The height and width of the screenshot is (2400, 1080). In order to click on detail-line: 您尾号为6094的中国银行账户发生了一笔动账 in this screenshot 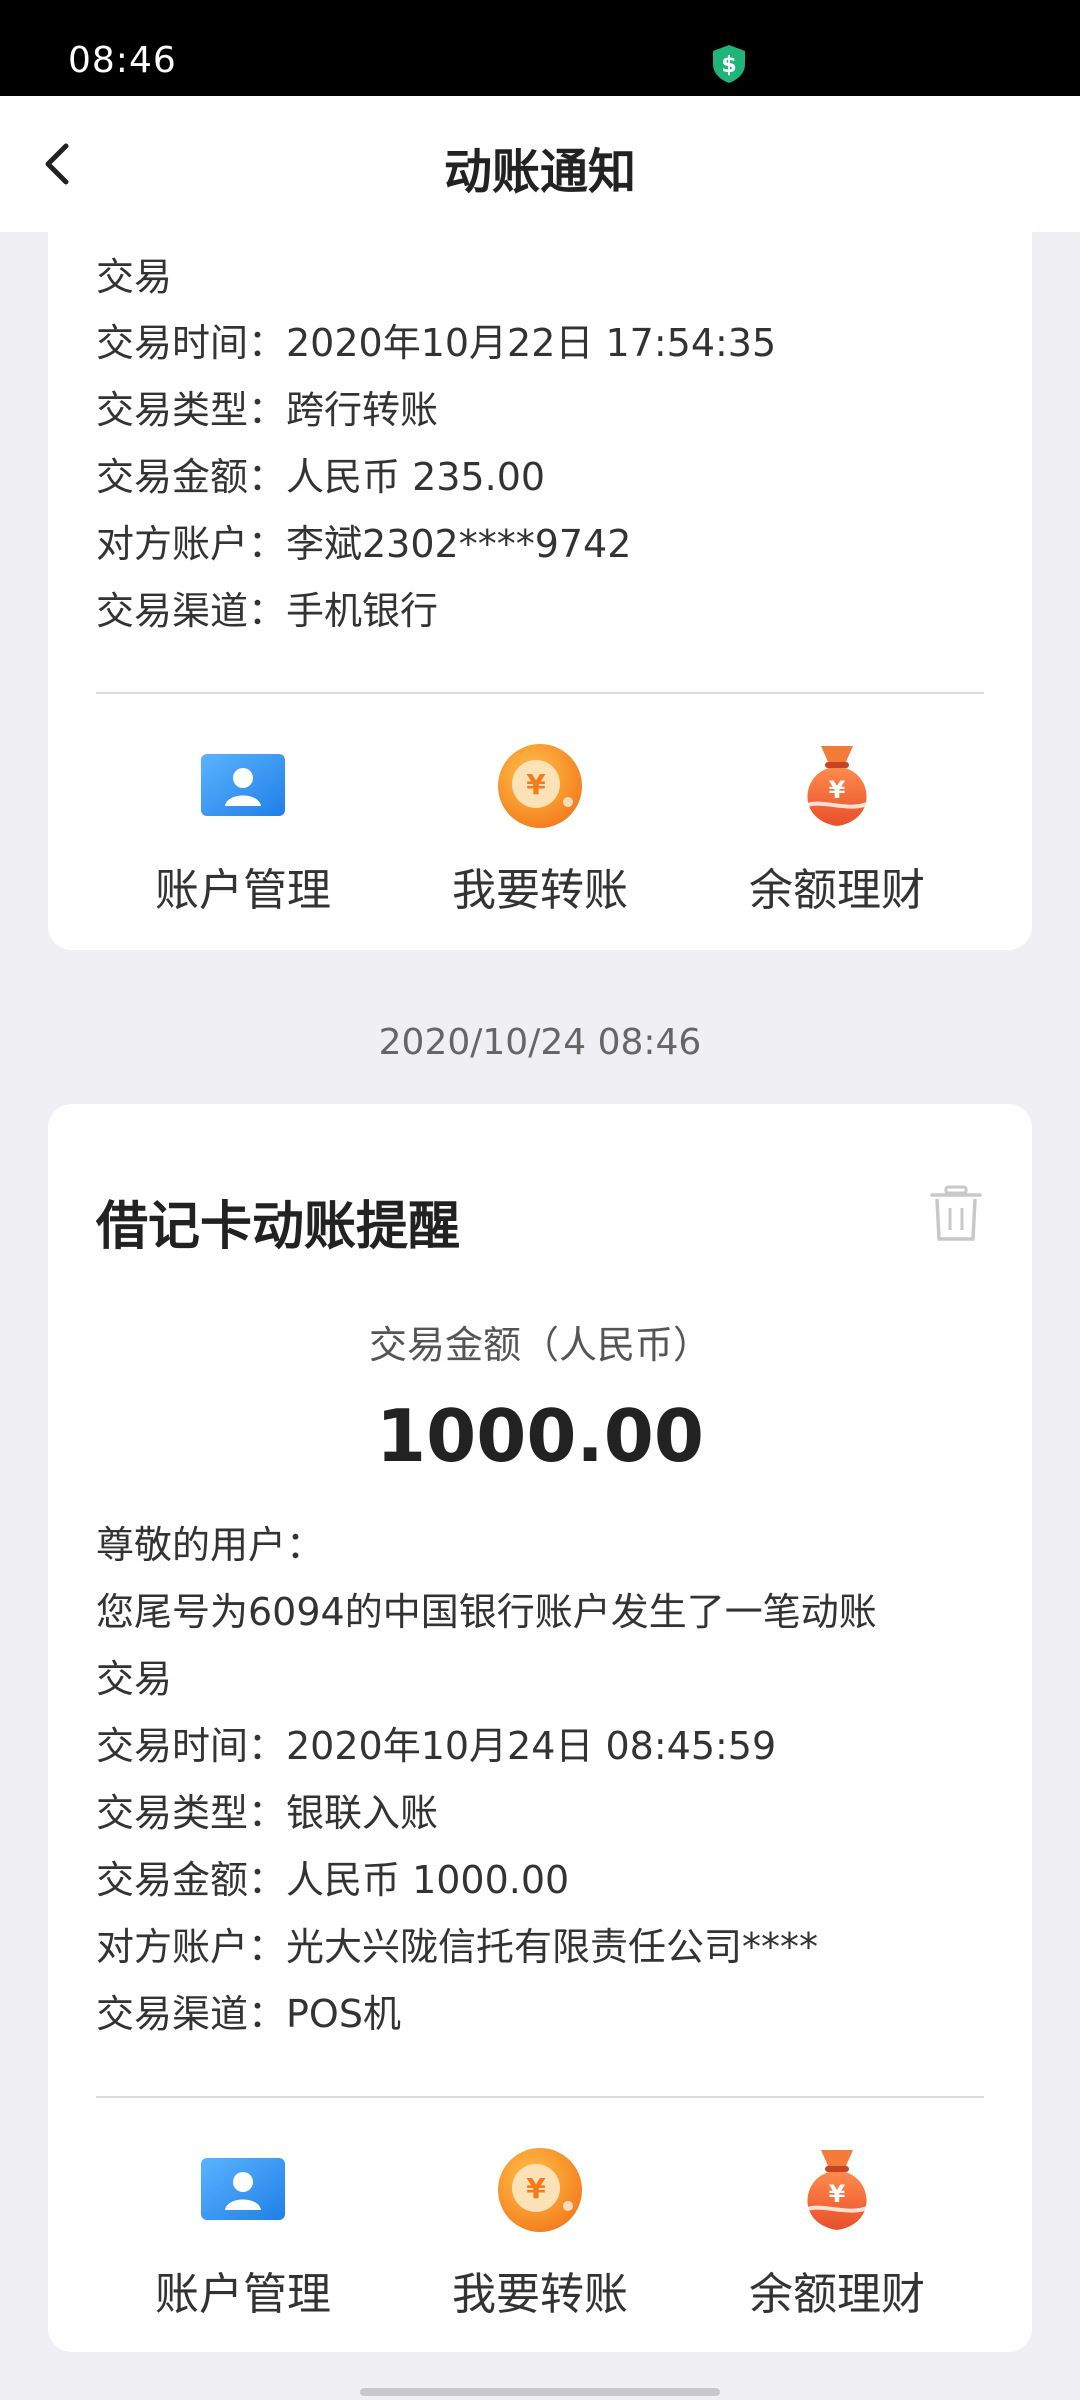, I will do `click(486, 1612)`.